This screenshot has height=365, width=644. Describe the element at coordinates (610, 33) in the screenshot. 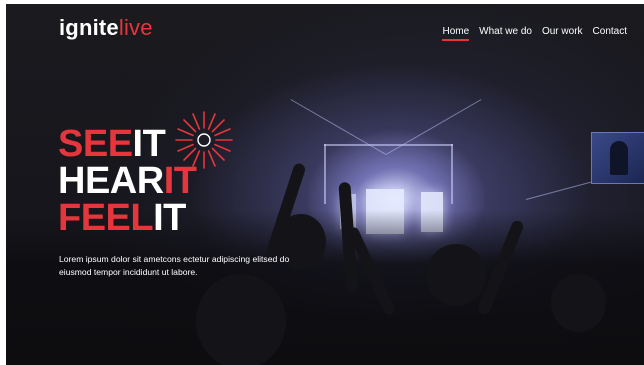

I see `nav-item-contact: Contact` at that location.